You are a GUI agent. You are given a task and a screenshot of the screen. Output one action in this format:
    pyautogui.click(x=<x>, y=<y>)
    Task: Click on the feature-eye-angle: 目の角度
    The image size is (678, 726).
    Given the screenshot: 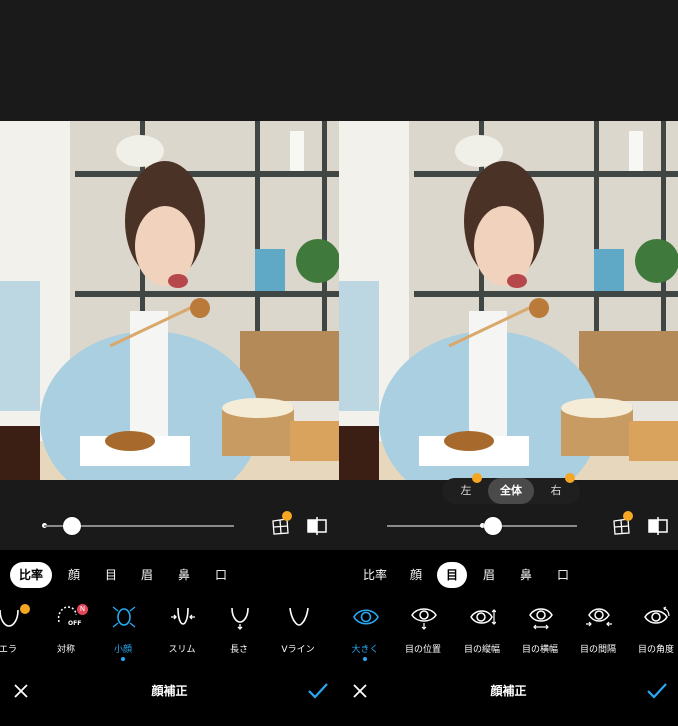 What is the action you would take?
    pyautogui.click(x=652, y=634)
    